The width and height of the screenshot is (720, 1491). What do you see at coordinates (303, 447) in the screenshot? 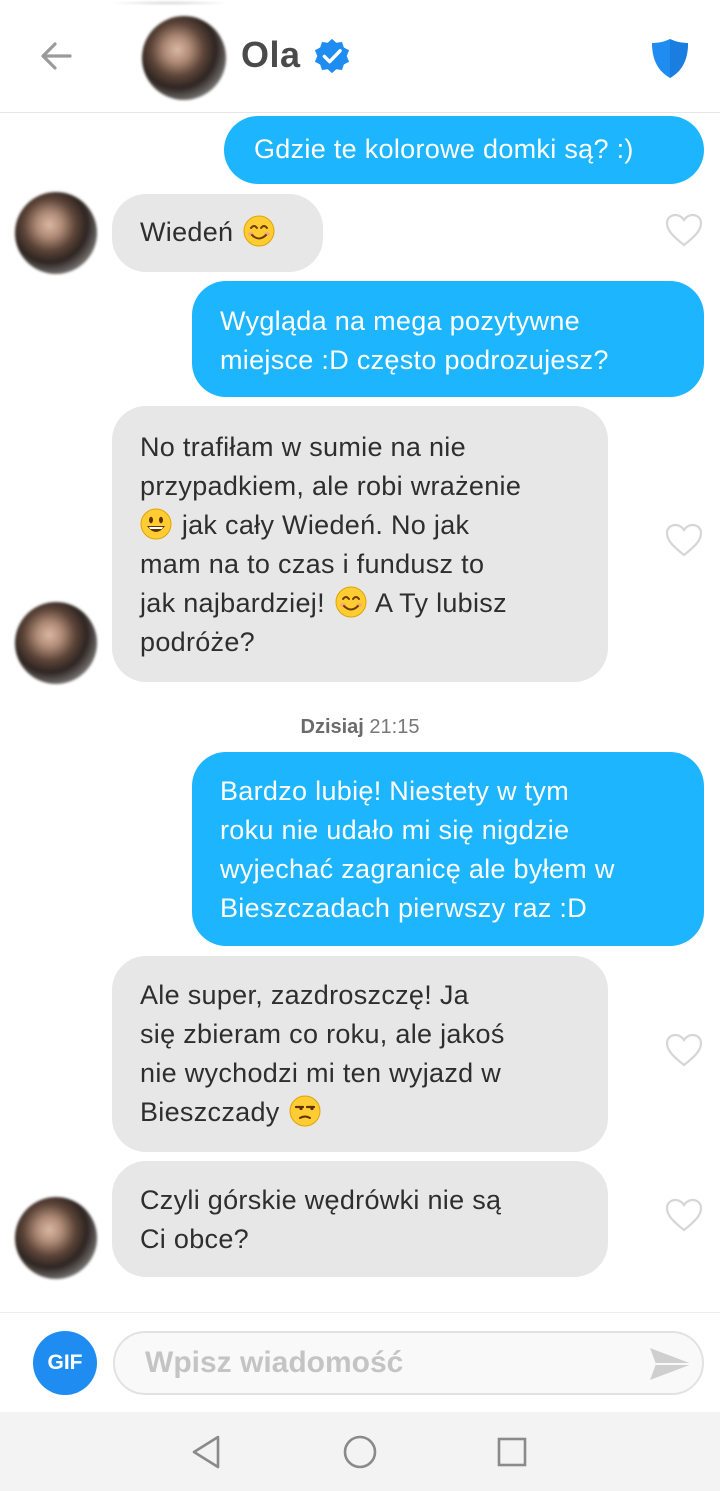
I see `message-text: No trafiłam w sumie na nie` at bounding box center [303, 447].